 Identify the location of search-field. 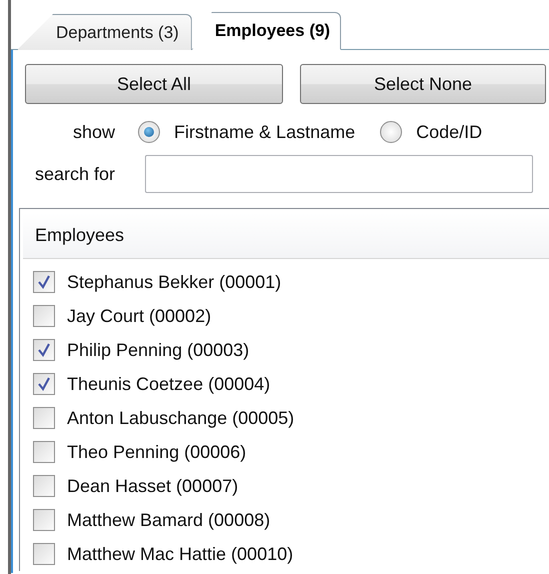
(339, 174).